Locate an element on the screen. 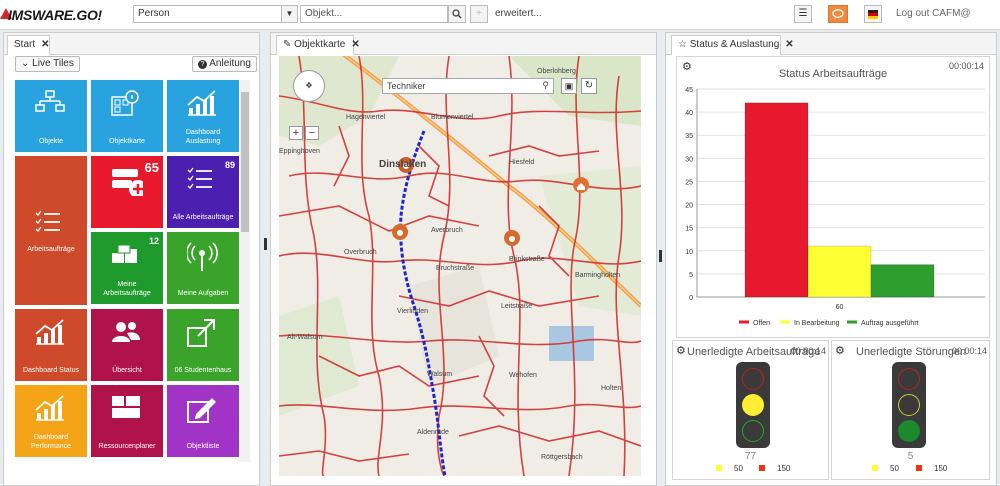 The width and height of the screenshot is (1000, 486). tile-label: Arbeitsaufträge is located at coordinates (51, 249).